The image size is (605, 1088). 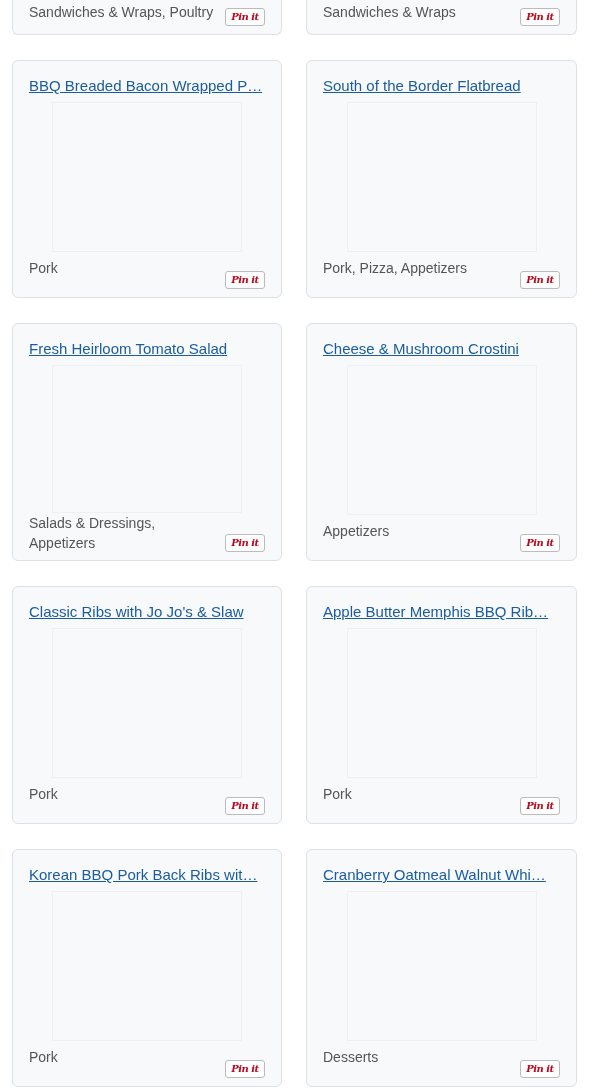 What do you see at coordinates (93, 533) in the screenshot?
I see `recipe-category: Salads & Dressings, Appetizers` at bounding box center [93, 533].